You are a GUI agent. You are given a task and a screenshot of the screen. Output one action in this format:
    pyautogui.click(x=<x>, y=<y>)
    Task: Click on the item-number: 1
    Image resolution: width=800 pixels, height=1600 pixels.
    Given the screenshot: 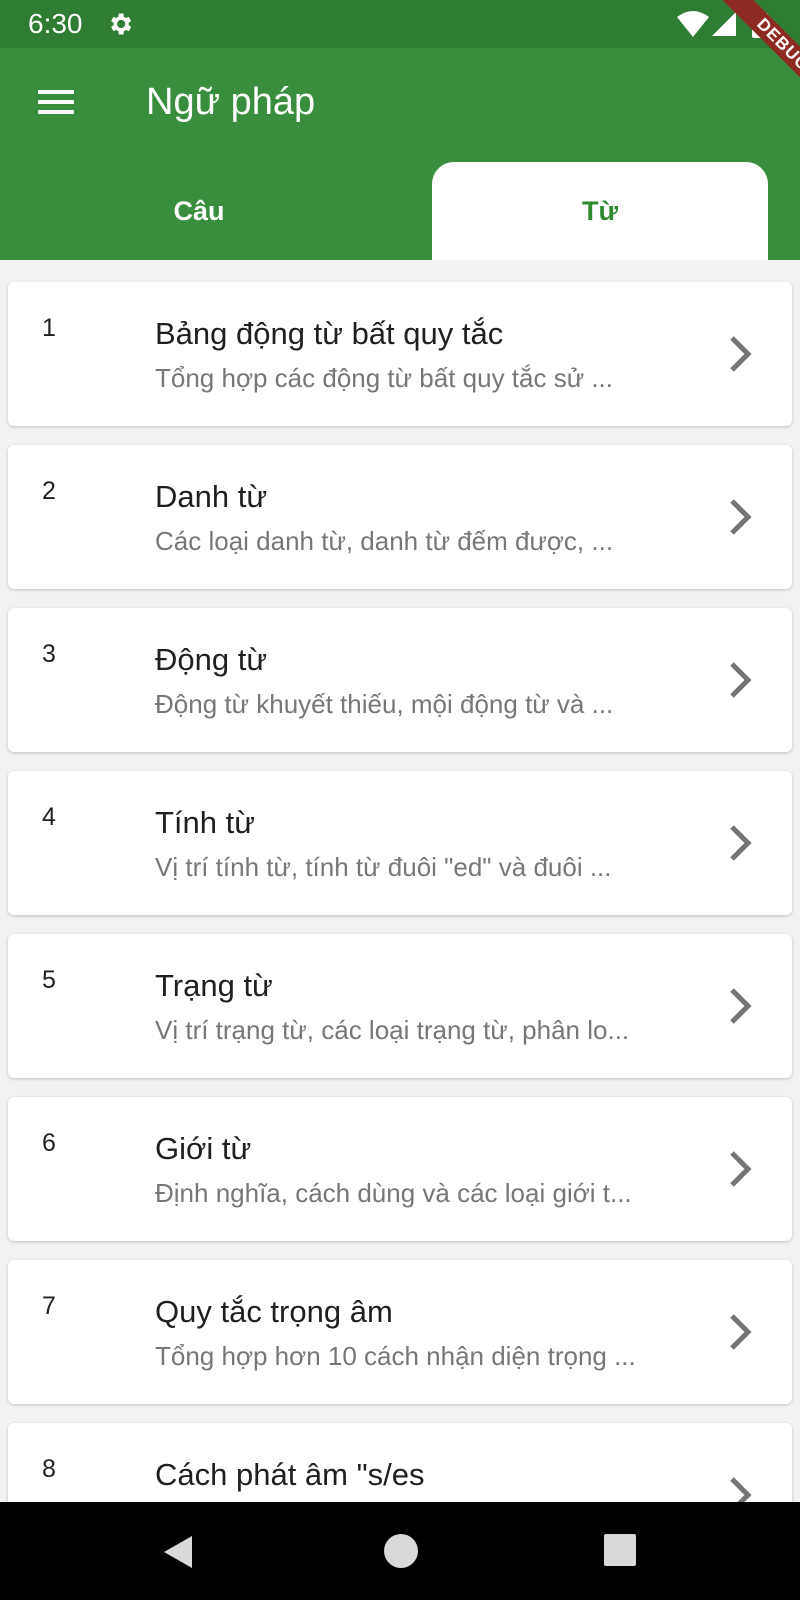 What is the action you would take?
    pyautogui.click(x=49, y=328)
    